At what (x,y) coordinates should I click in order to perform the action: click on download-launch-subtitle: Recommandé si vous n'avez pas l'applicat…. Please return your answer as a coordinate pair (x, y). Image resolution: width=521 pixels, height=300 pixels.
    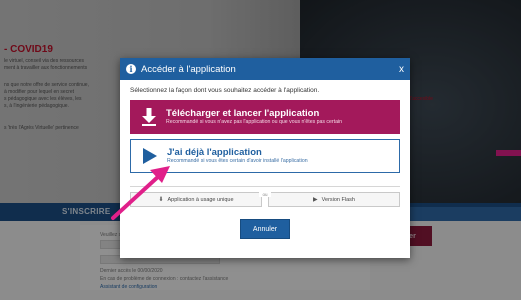
    Looking at the image, I should click on (254, 122).